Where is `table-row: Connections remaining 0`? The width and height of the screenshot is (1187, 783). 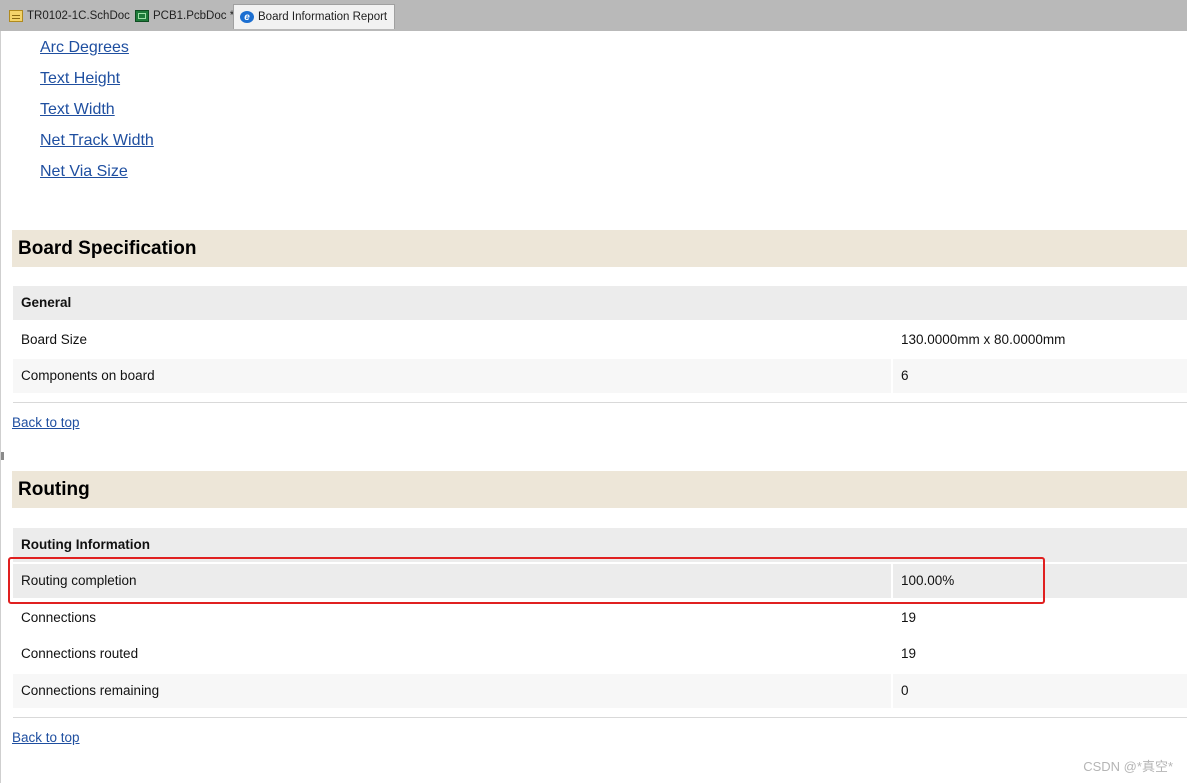 table-row: Connections remaining 0 is located at coordinates (600, 691).